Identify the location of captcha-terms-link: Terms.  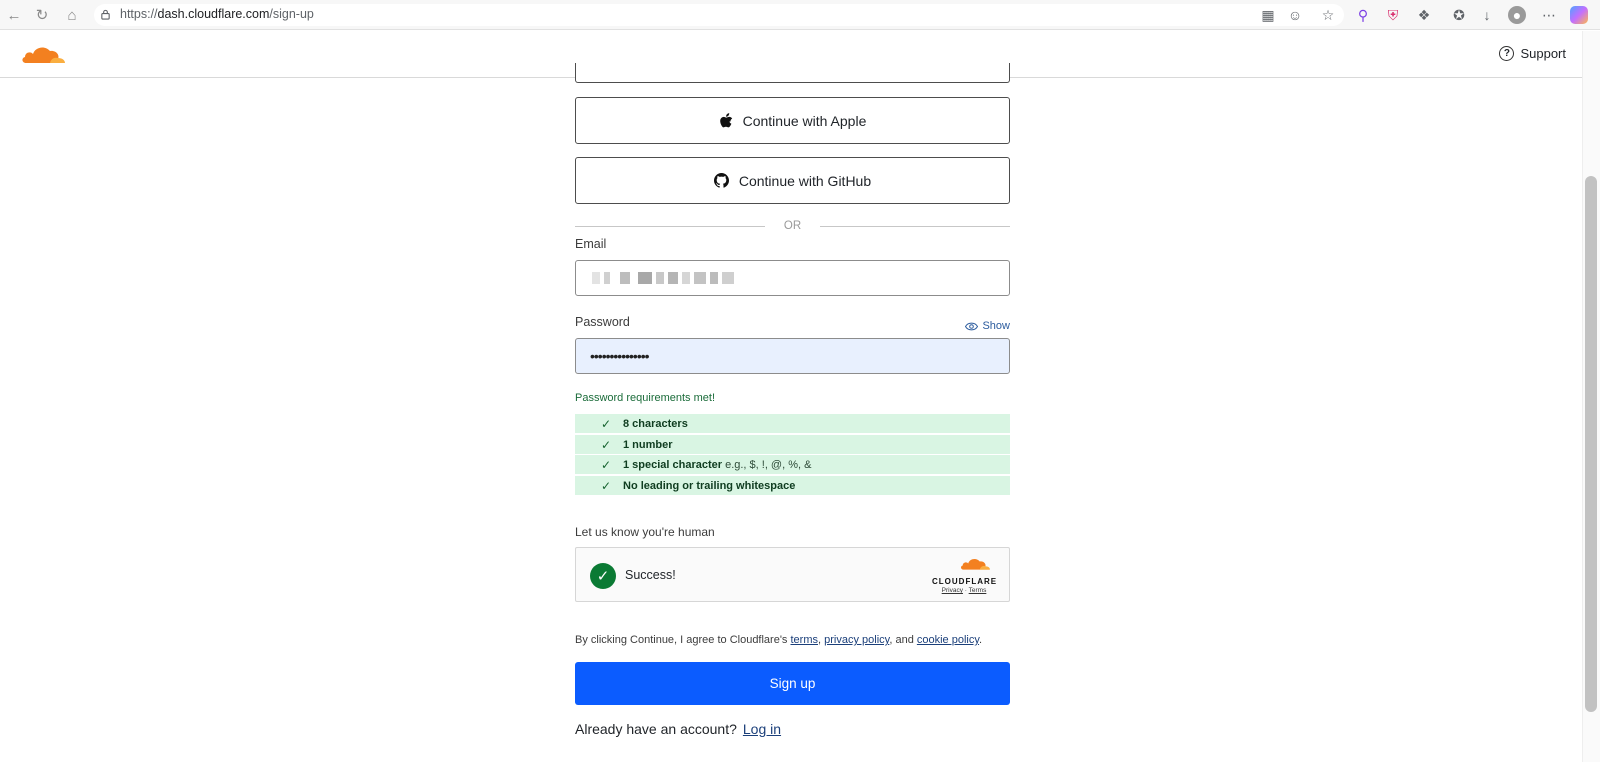
(978, 590).